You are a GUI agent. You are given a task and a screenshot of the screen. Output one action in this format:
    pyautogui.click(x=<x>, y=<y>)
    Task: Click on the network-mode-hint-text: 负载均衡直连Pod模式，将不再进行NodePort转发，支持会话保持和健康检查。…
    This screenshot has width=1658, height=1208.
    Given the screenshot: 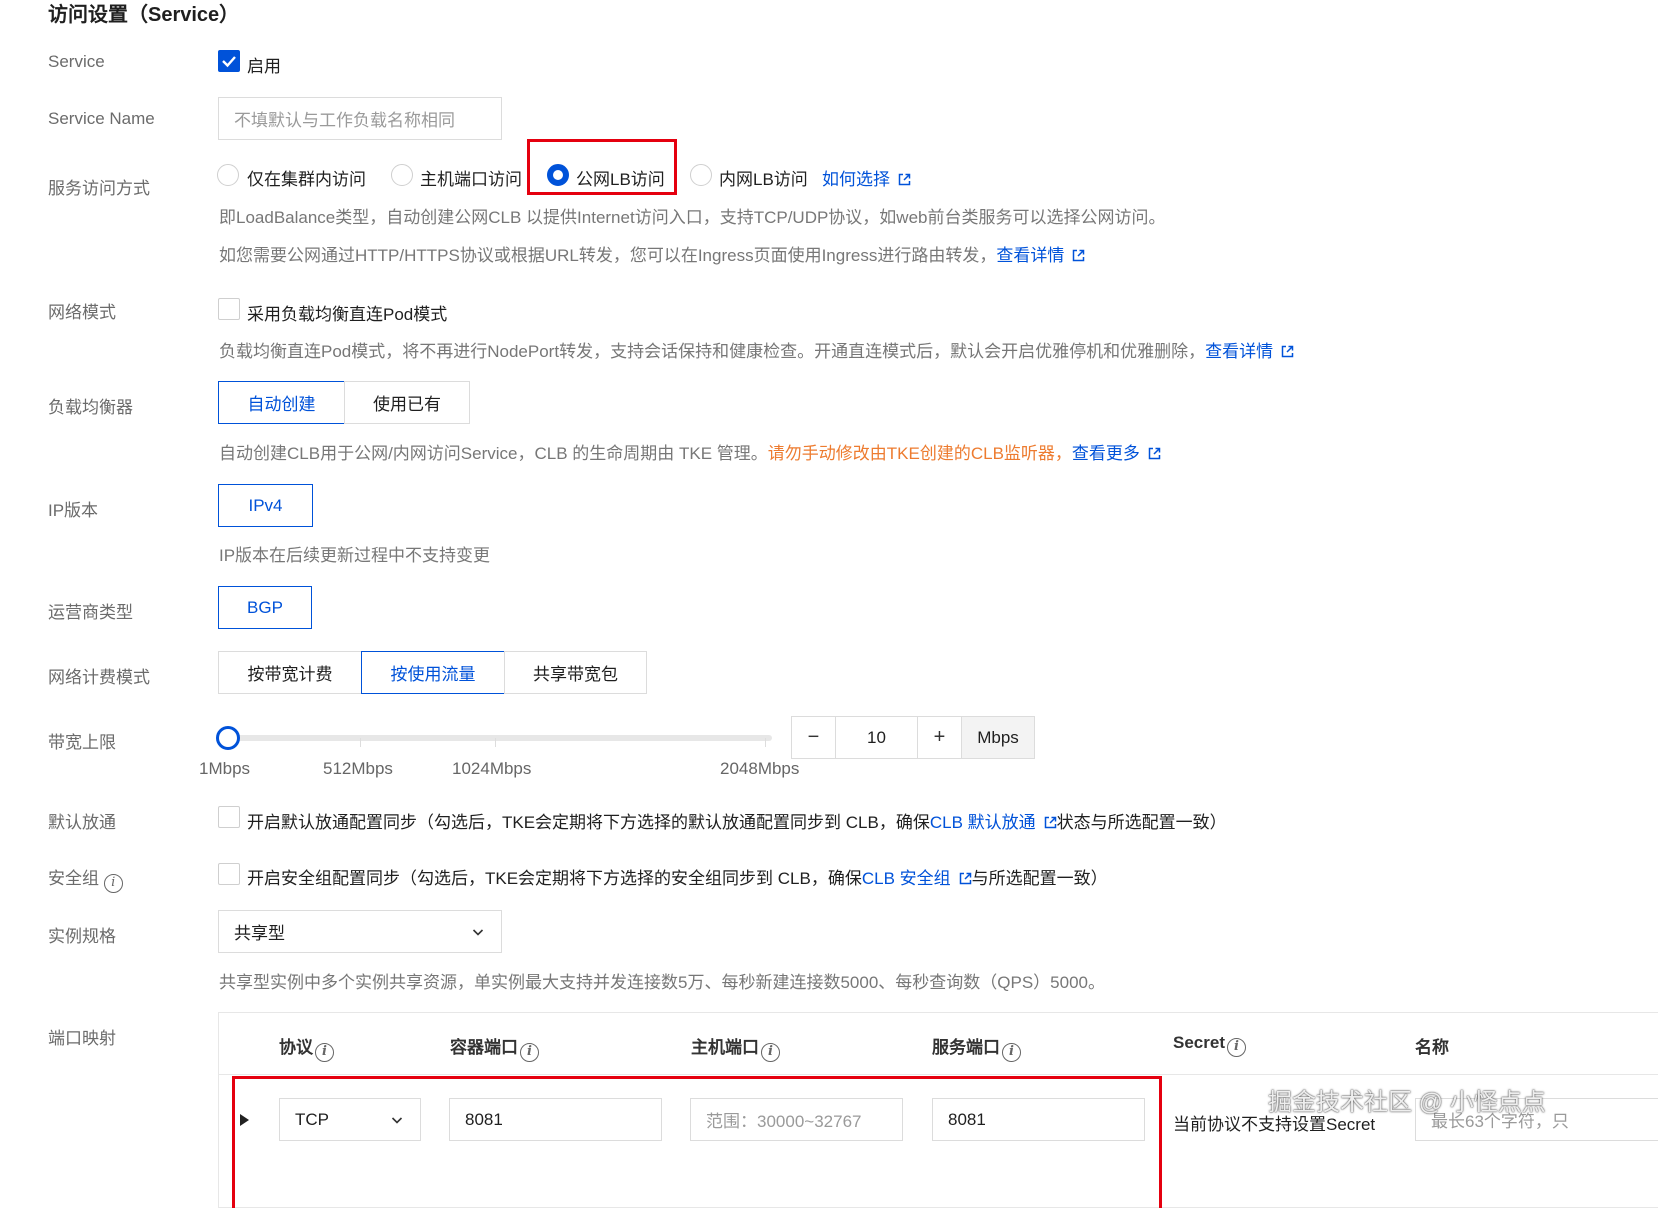 What is the action you would take?
    pyautogui.click(x=712, y=351)
    